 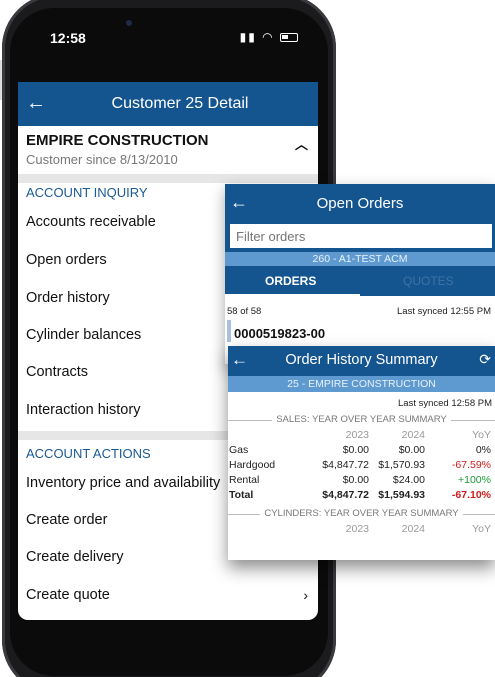 I want to click on table-row: Gas $0.00 $0.00 0%, so click(x=361, y=451).